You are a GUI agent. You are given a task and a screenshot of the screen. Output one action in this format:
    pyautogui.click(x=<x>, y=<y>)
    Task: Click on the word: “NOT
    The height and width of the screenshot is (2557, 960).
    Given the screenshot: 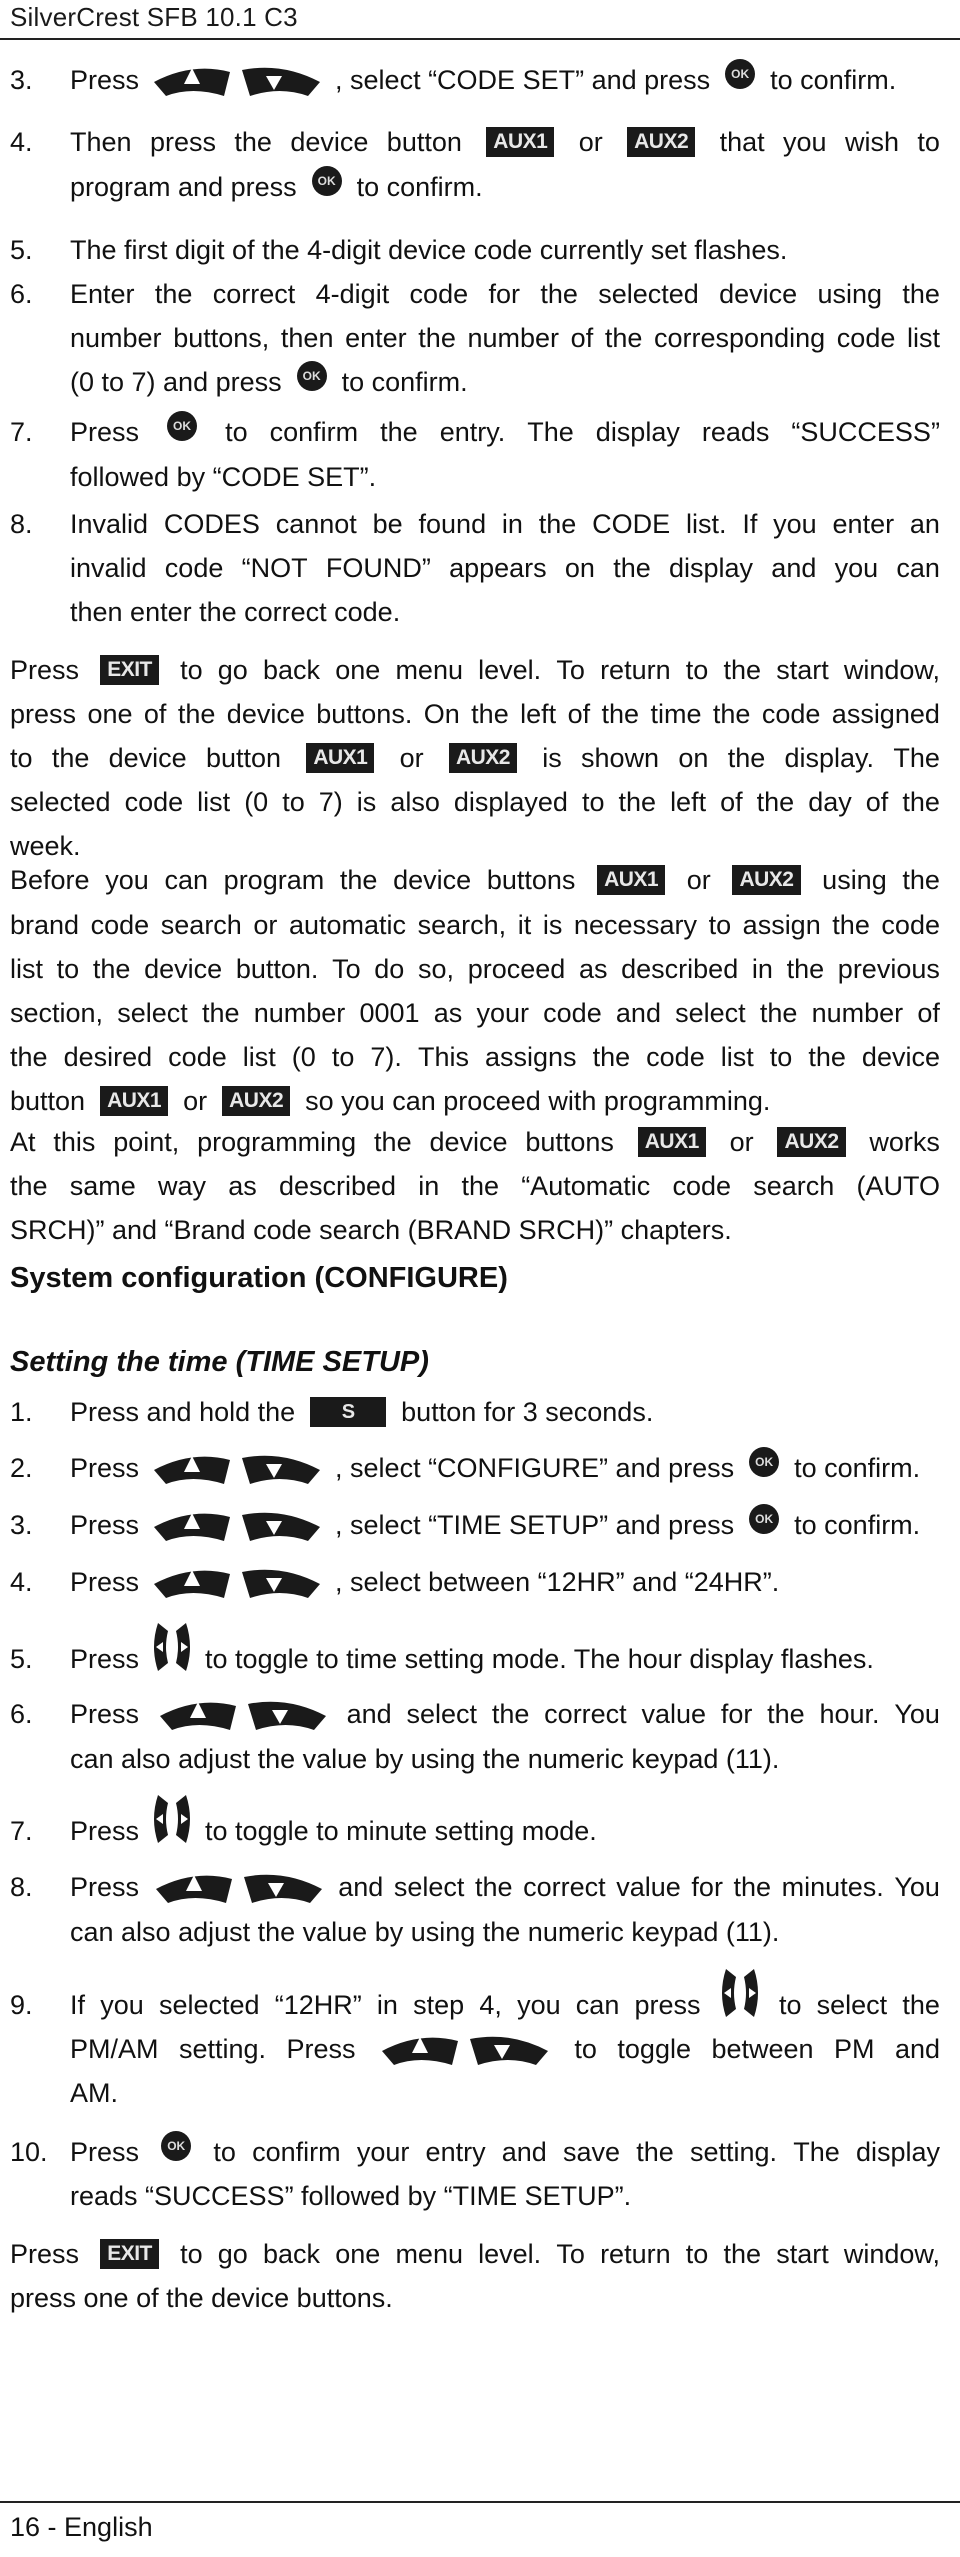 What is the action you would take?
    pyautogui.click(x=274, y=568)
    